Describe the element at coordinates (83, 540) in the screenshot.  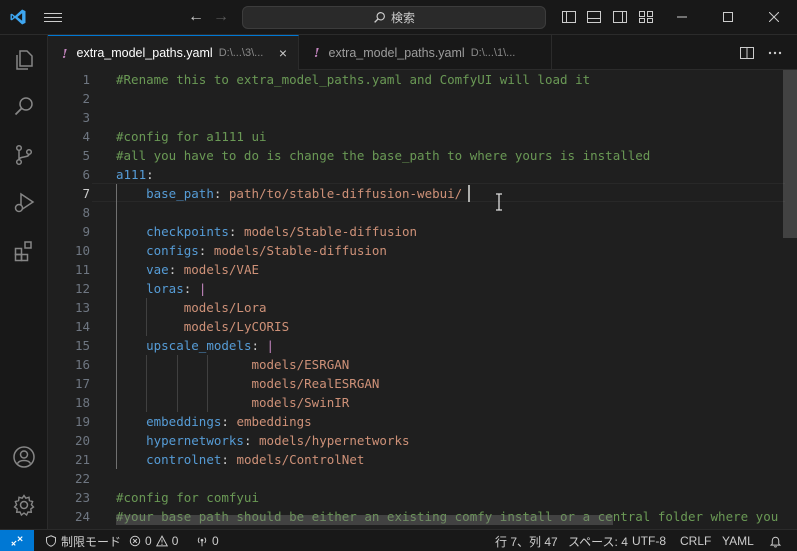
I see `restricted-mode-button: 制限モード` at that location.